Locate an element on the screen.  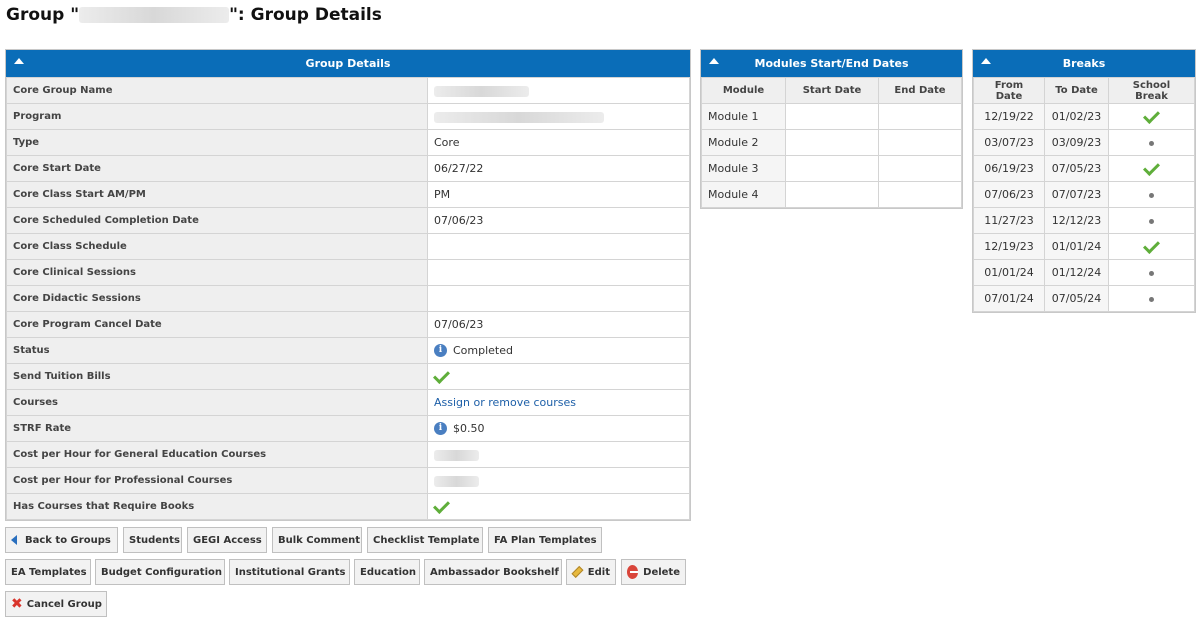
group-details-header: Group Details is located at coordinates (348, 63).